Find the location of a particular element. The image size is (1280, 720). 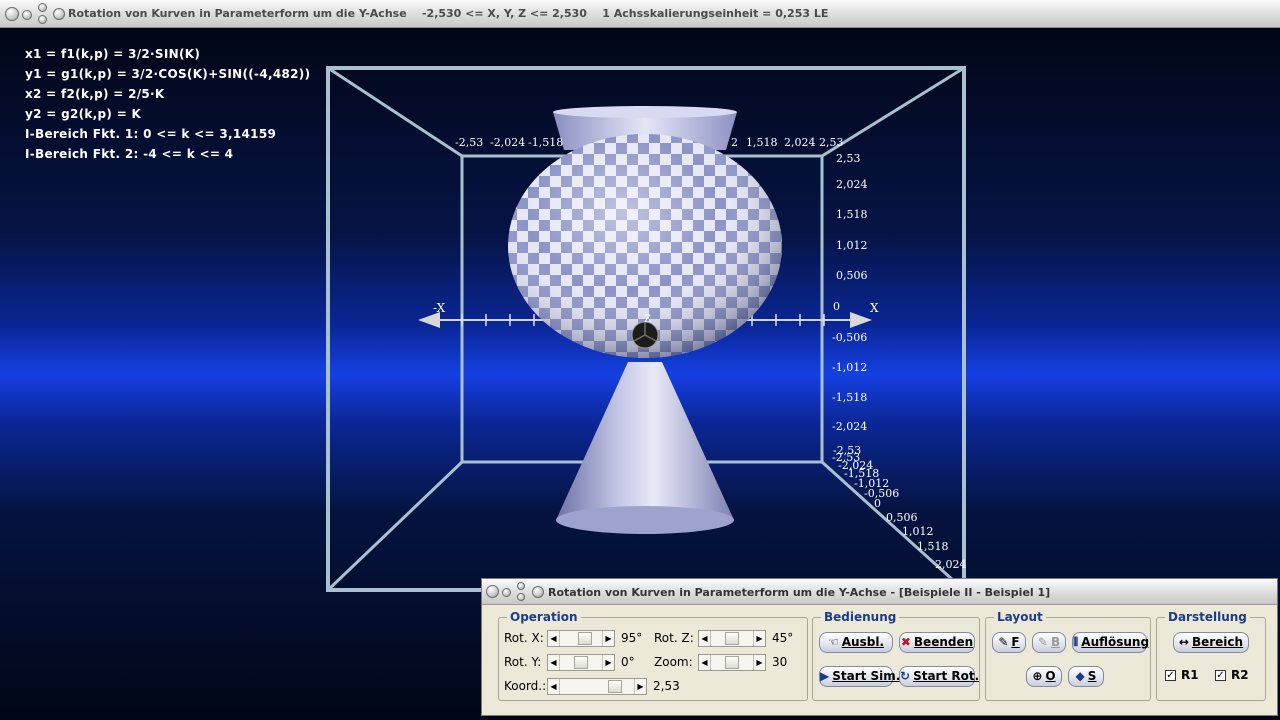

start-rot-button: ↻ Start Rot. is located at coordinates (939, 676).